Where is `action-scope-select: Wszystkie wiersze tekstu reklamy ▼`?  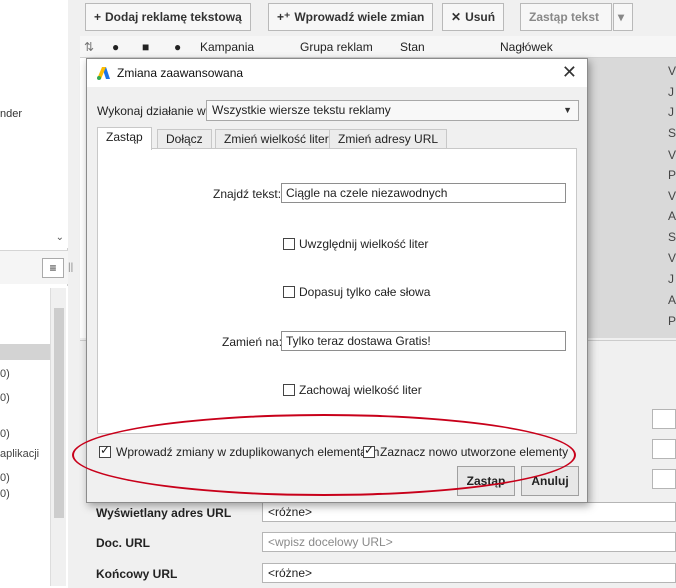 action-scope-select: Wszystkie wiersze tekstu reklamy ▼ is located at coordinates (392, 110).